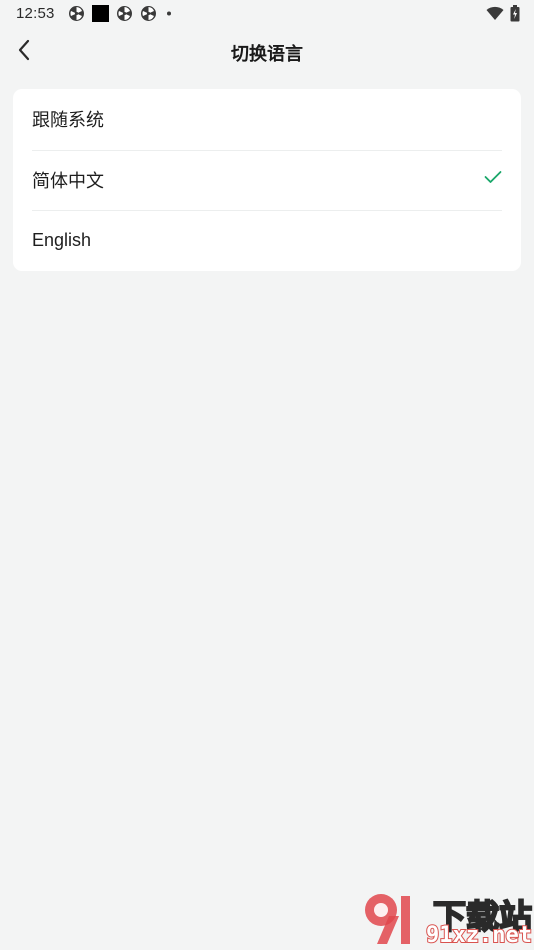 The image size is (534, 950). I want to click on option-label: English, so click(62, 240).